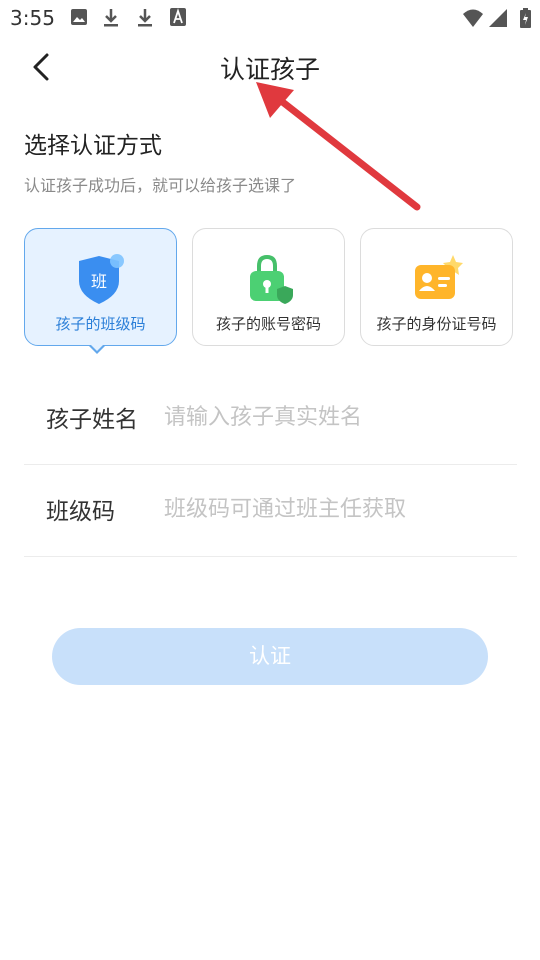  Describe the element at coordinates (334, 417) in the screenshot. I see `child-name-input` at that location.